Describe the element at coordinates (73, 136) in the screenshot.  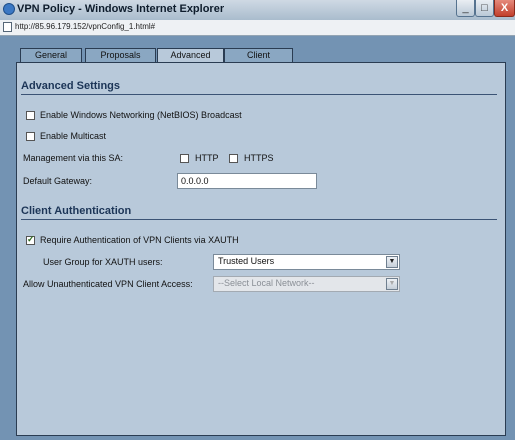
I see `multicast-label: Enable Multicast` at that location.